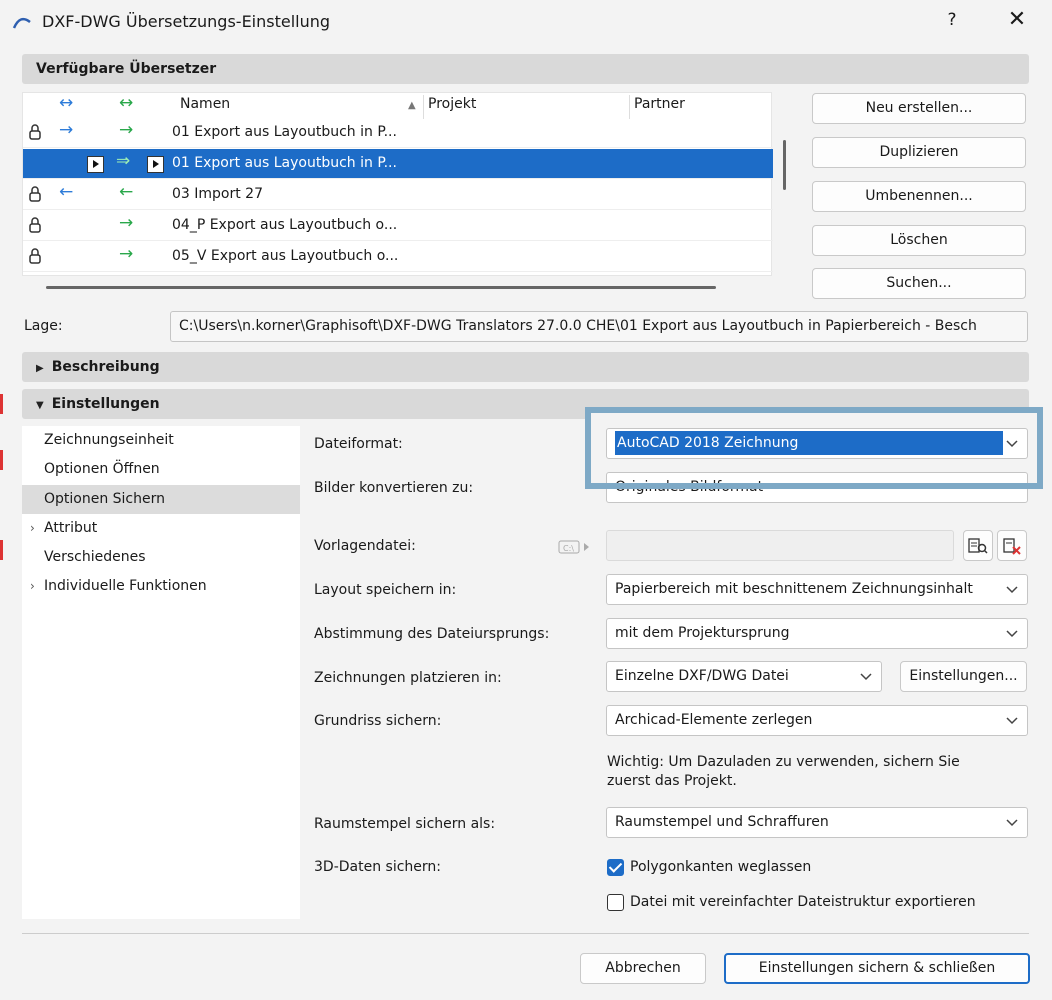  What do you see at coordinates (358, 444) in the screenshot?
I see `file-format-label: Dateiformat:` at bounding box center [358, 444].